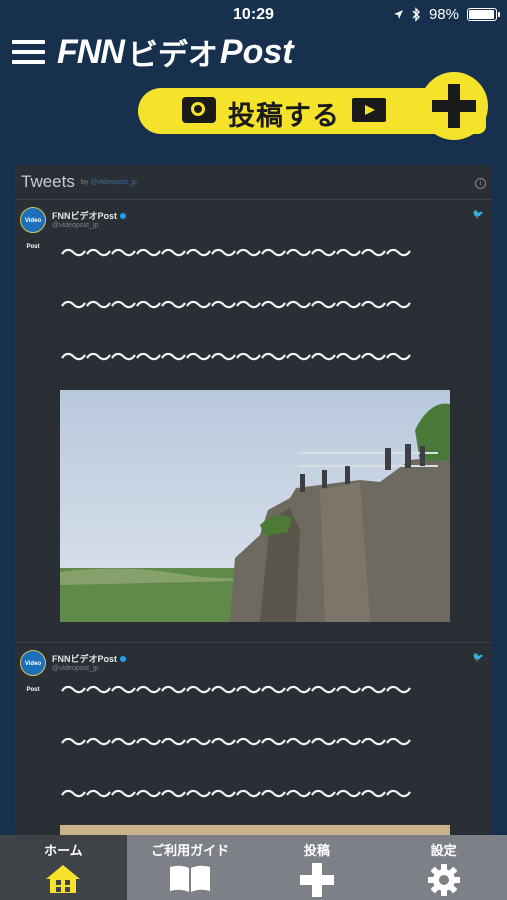 The height and width of the screenshot is (900, 507). What do you see at coordinates (284, 116) in the screenshot?
I see `post-banner-label: 投稿する` at bounding box center [284, 116].